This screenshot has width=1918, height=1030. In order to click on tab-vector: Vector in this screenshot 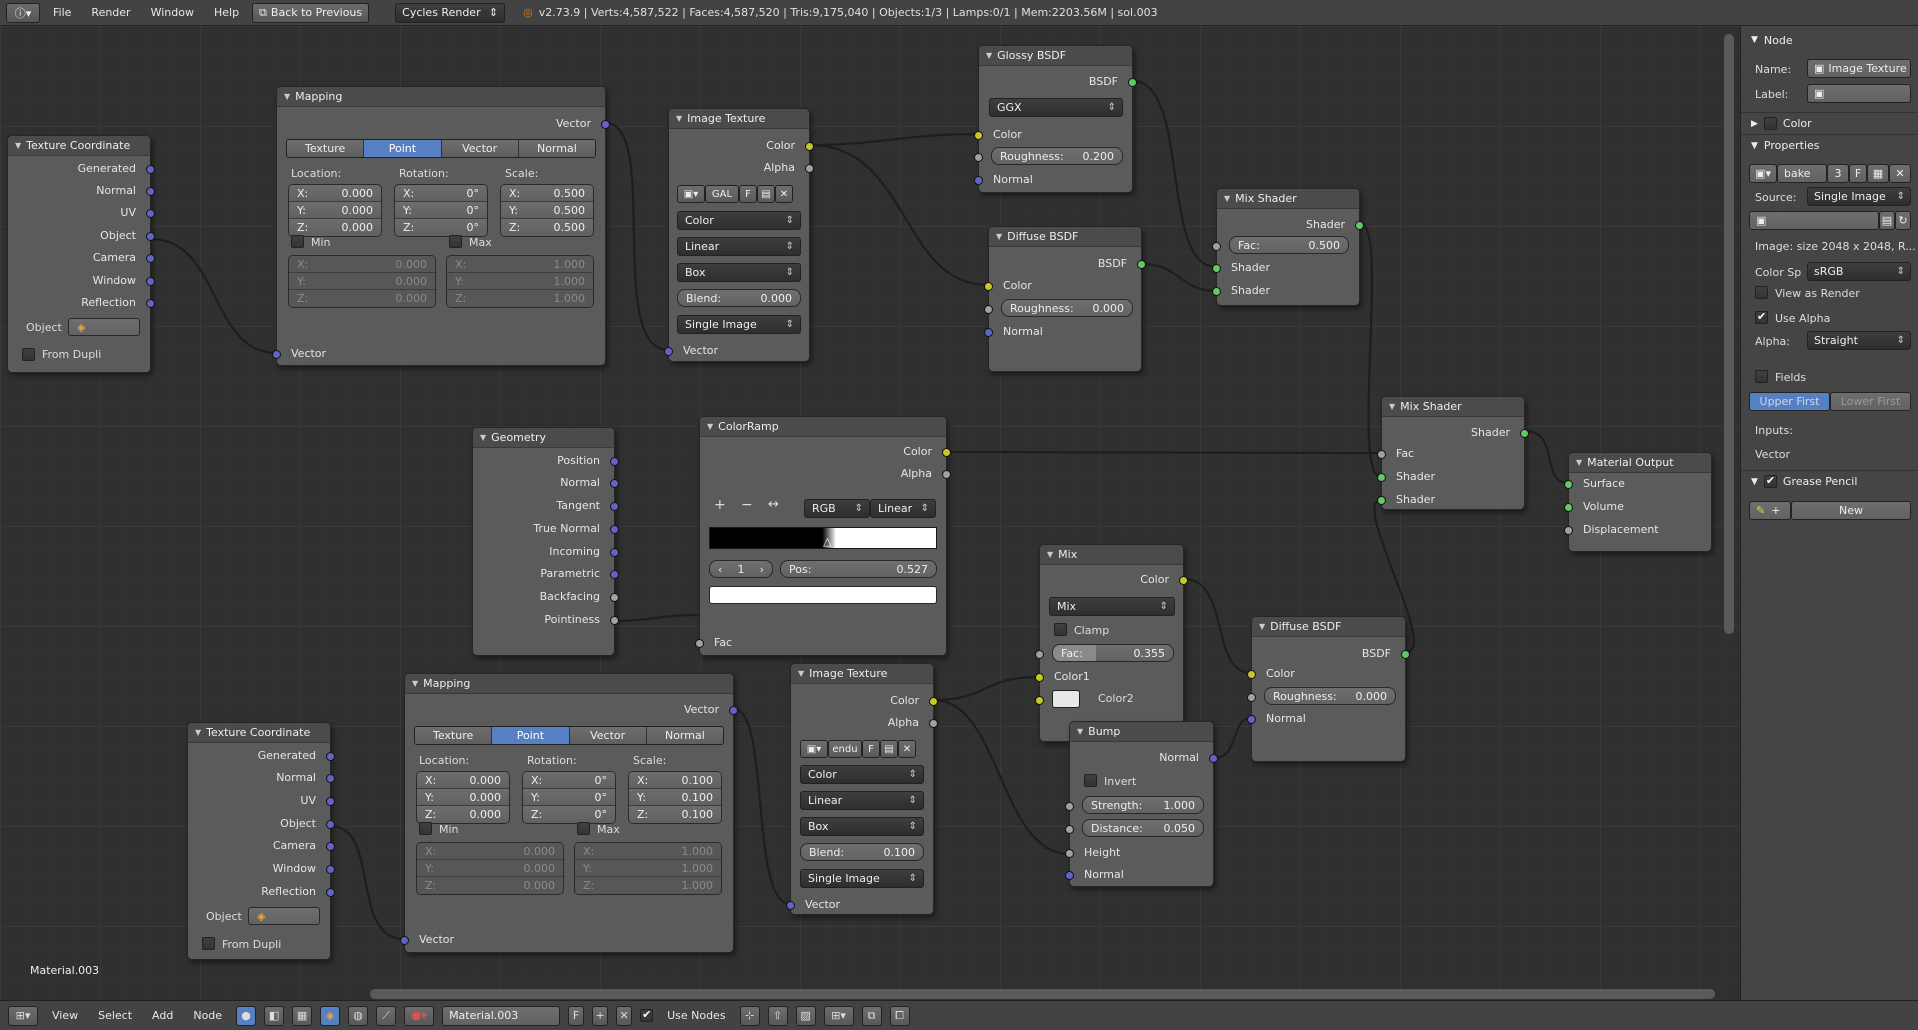, I will do `click(480, 148)`.